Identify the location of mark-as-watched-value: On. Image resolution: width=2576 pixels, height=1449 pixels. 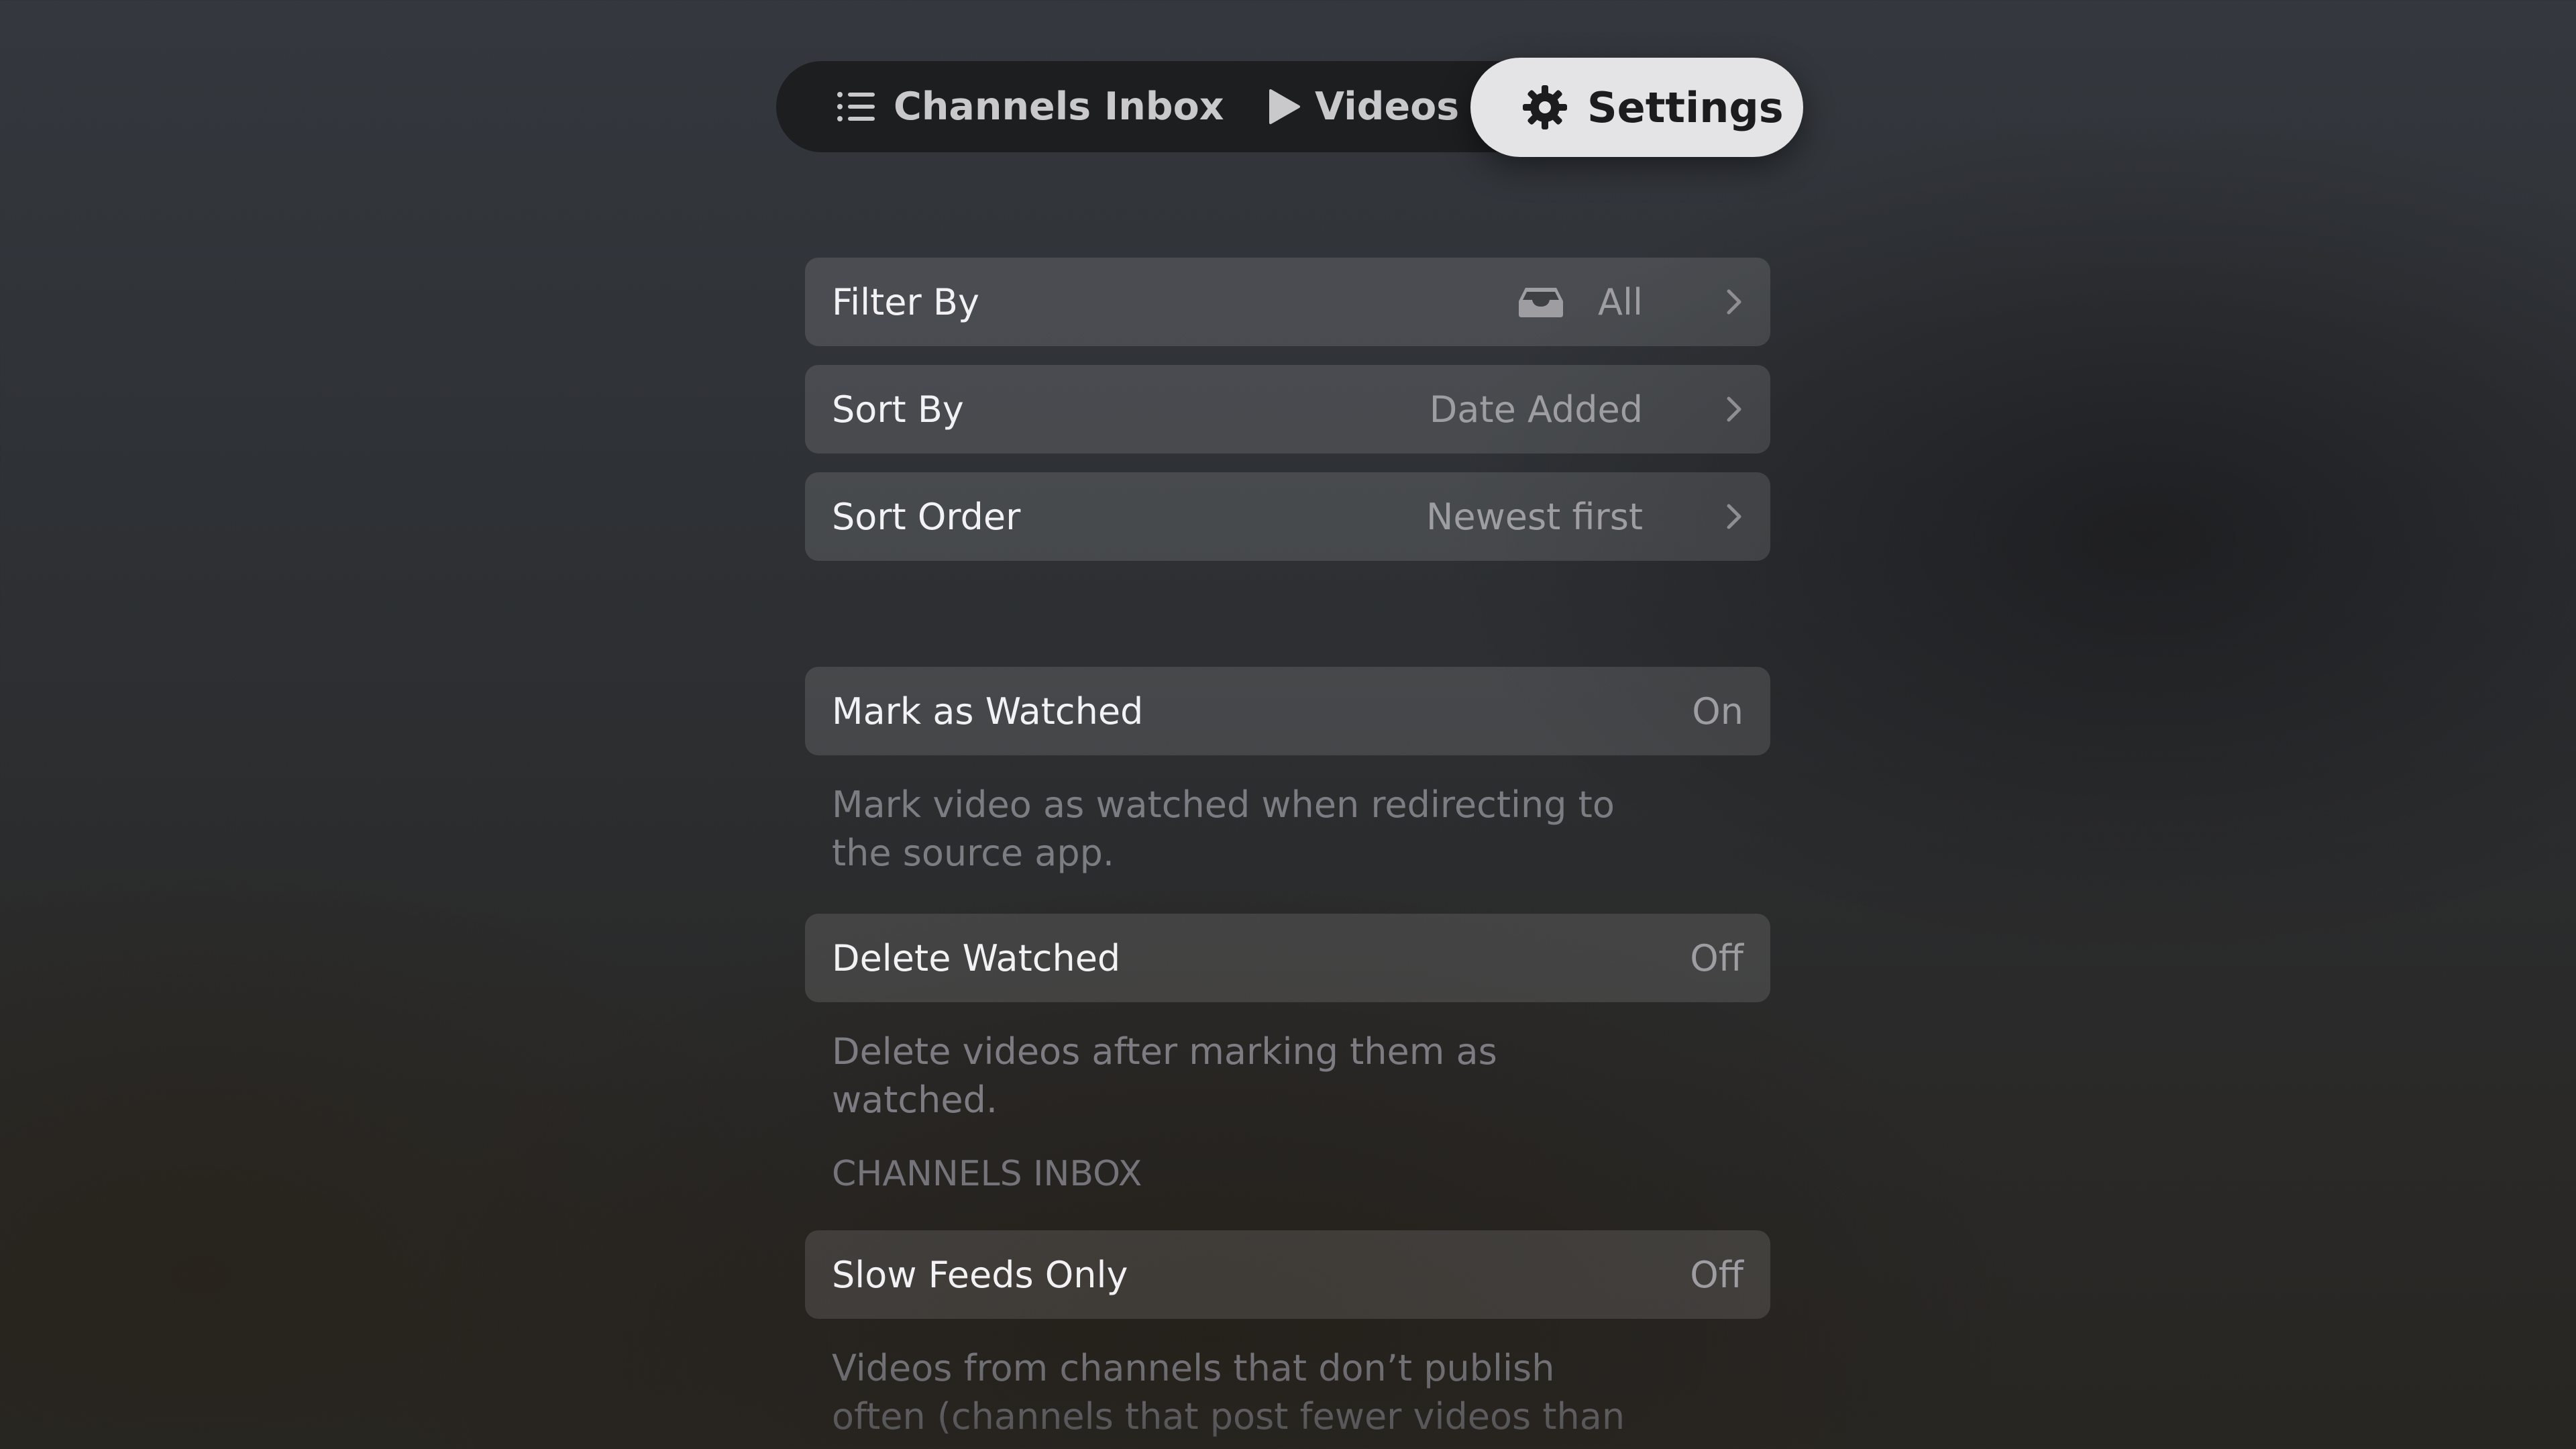
(1717, 711).